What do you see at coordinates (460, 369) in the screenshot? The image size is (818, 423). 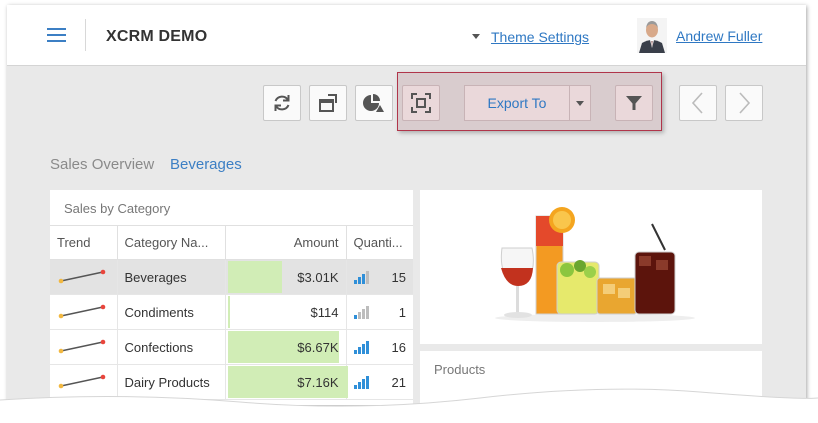 I see `products-title: Products` at bounding box center [460, 369].